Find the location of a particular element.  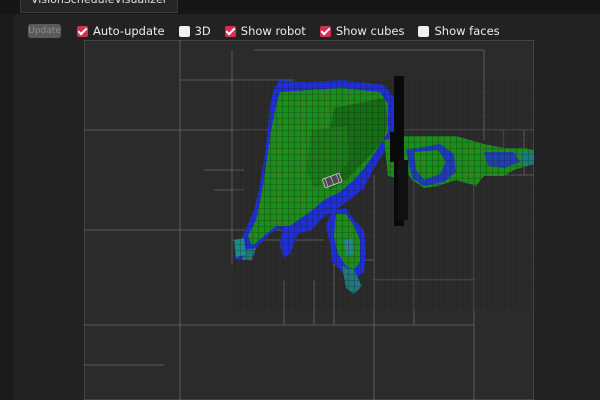

3d-label: 3D is located at coordinates (202, 31).